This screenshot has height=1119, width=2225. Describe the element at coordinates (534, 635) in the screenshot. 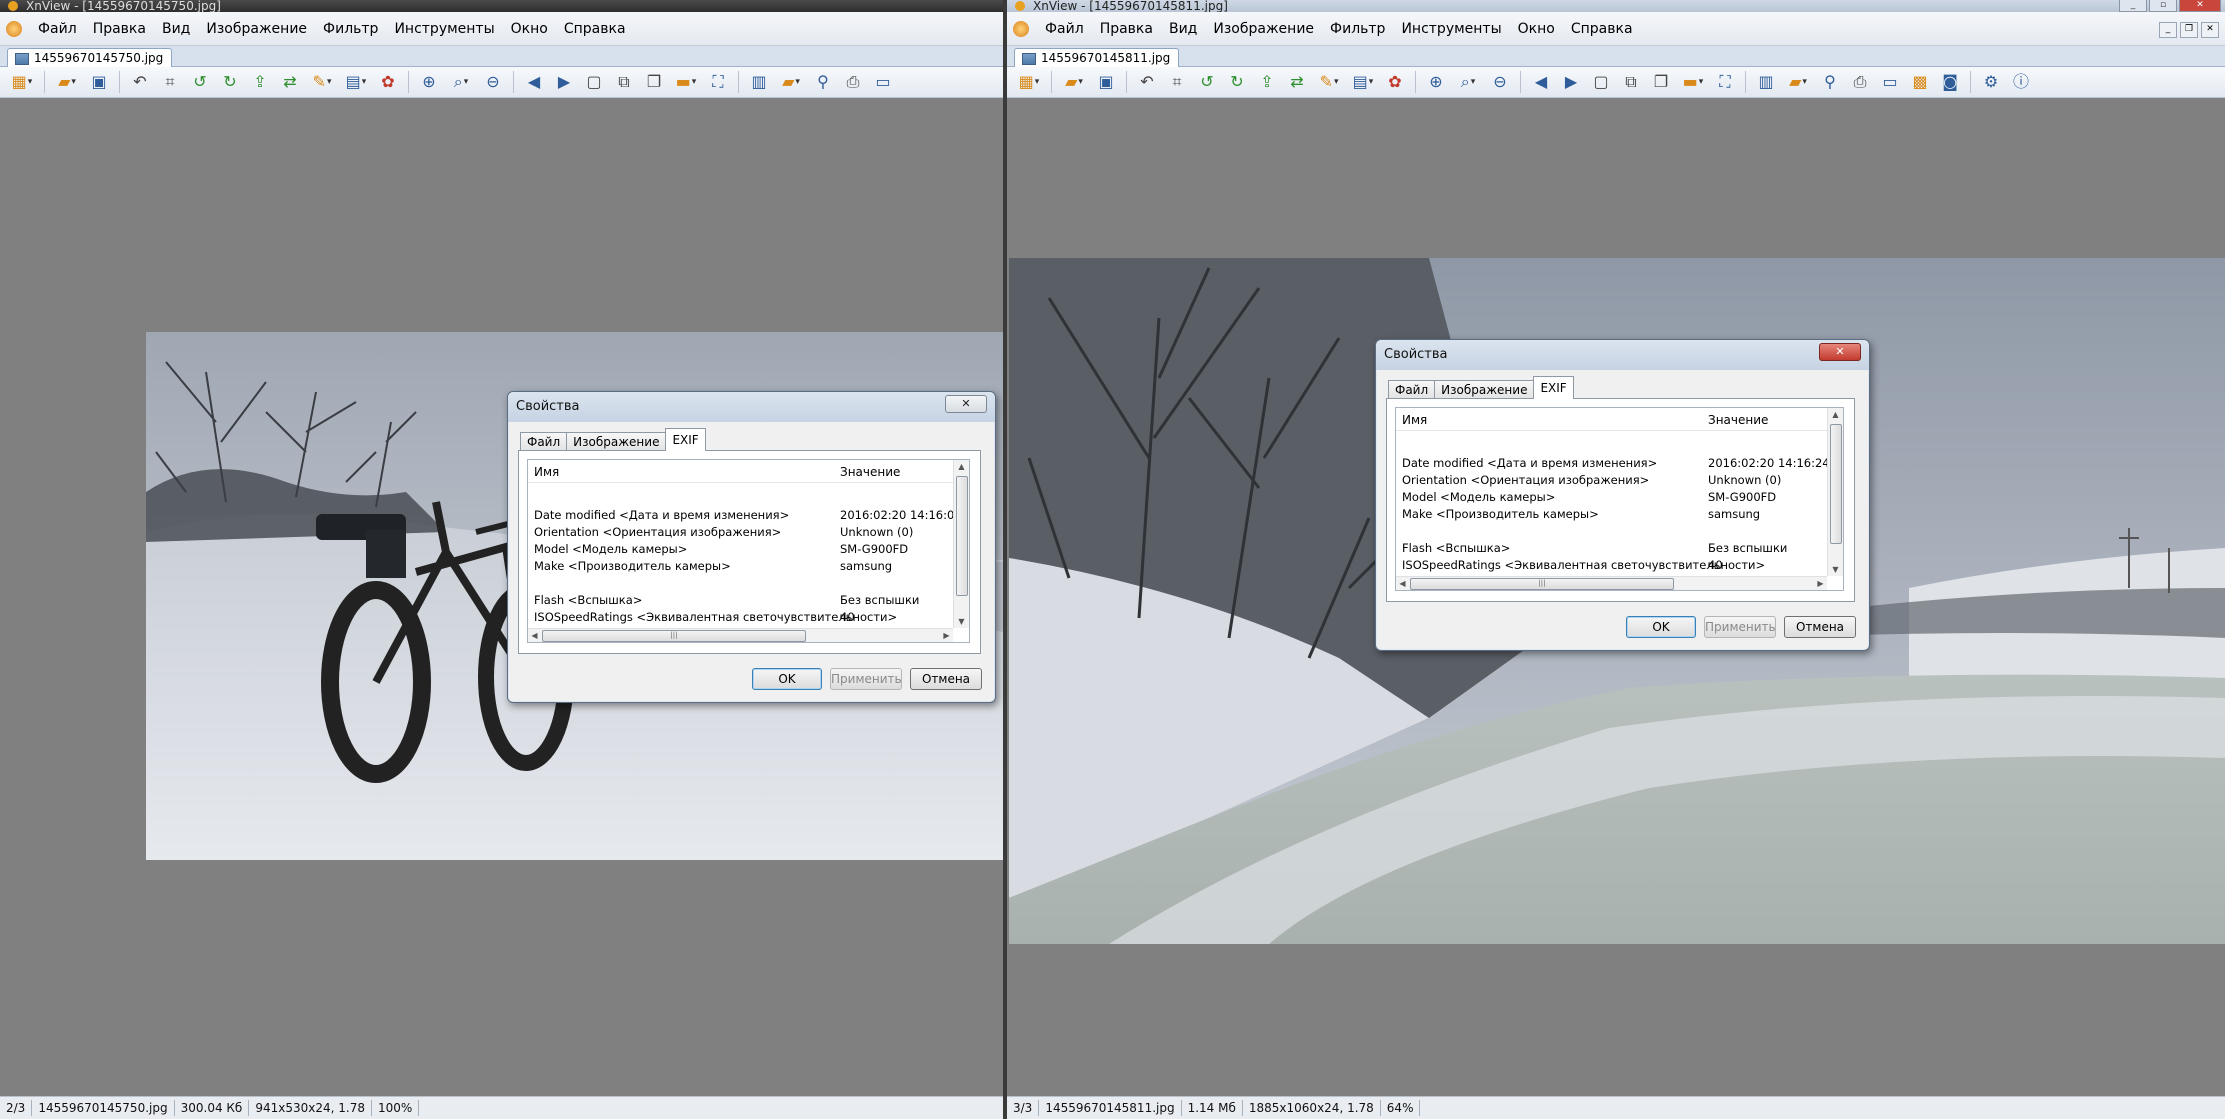

I see `scroll-left-icon: ◀` at that location.